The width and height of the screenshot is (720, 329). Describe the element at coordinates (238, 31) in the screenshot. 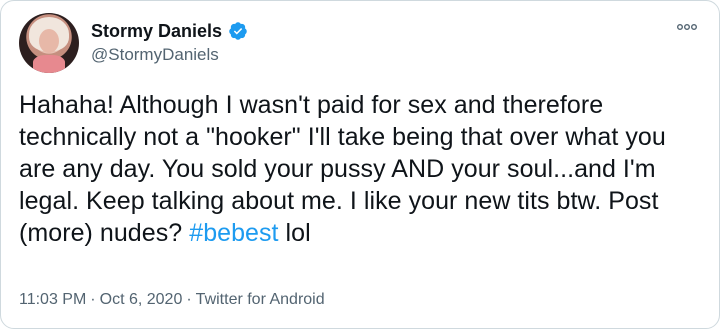

I see `verified-badge-icon` at that location.